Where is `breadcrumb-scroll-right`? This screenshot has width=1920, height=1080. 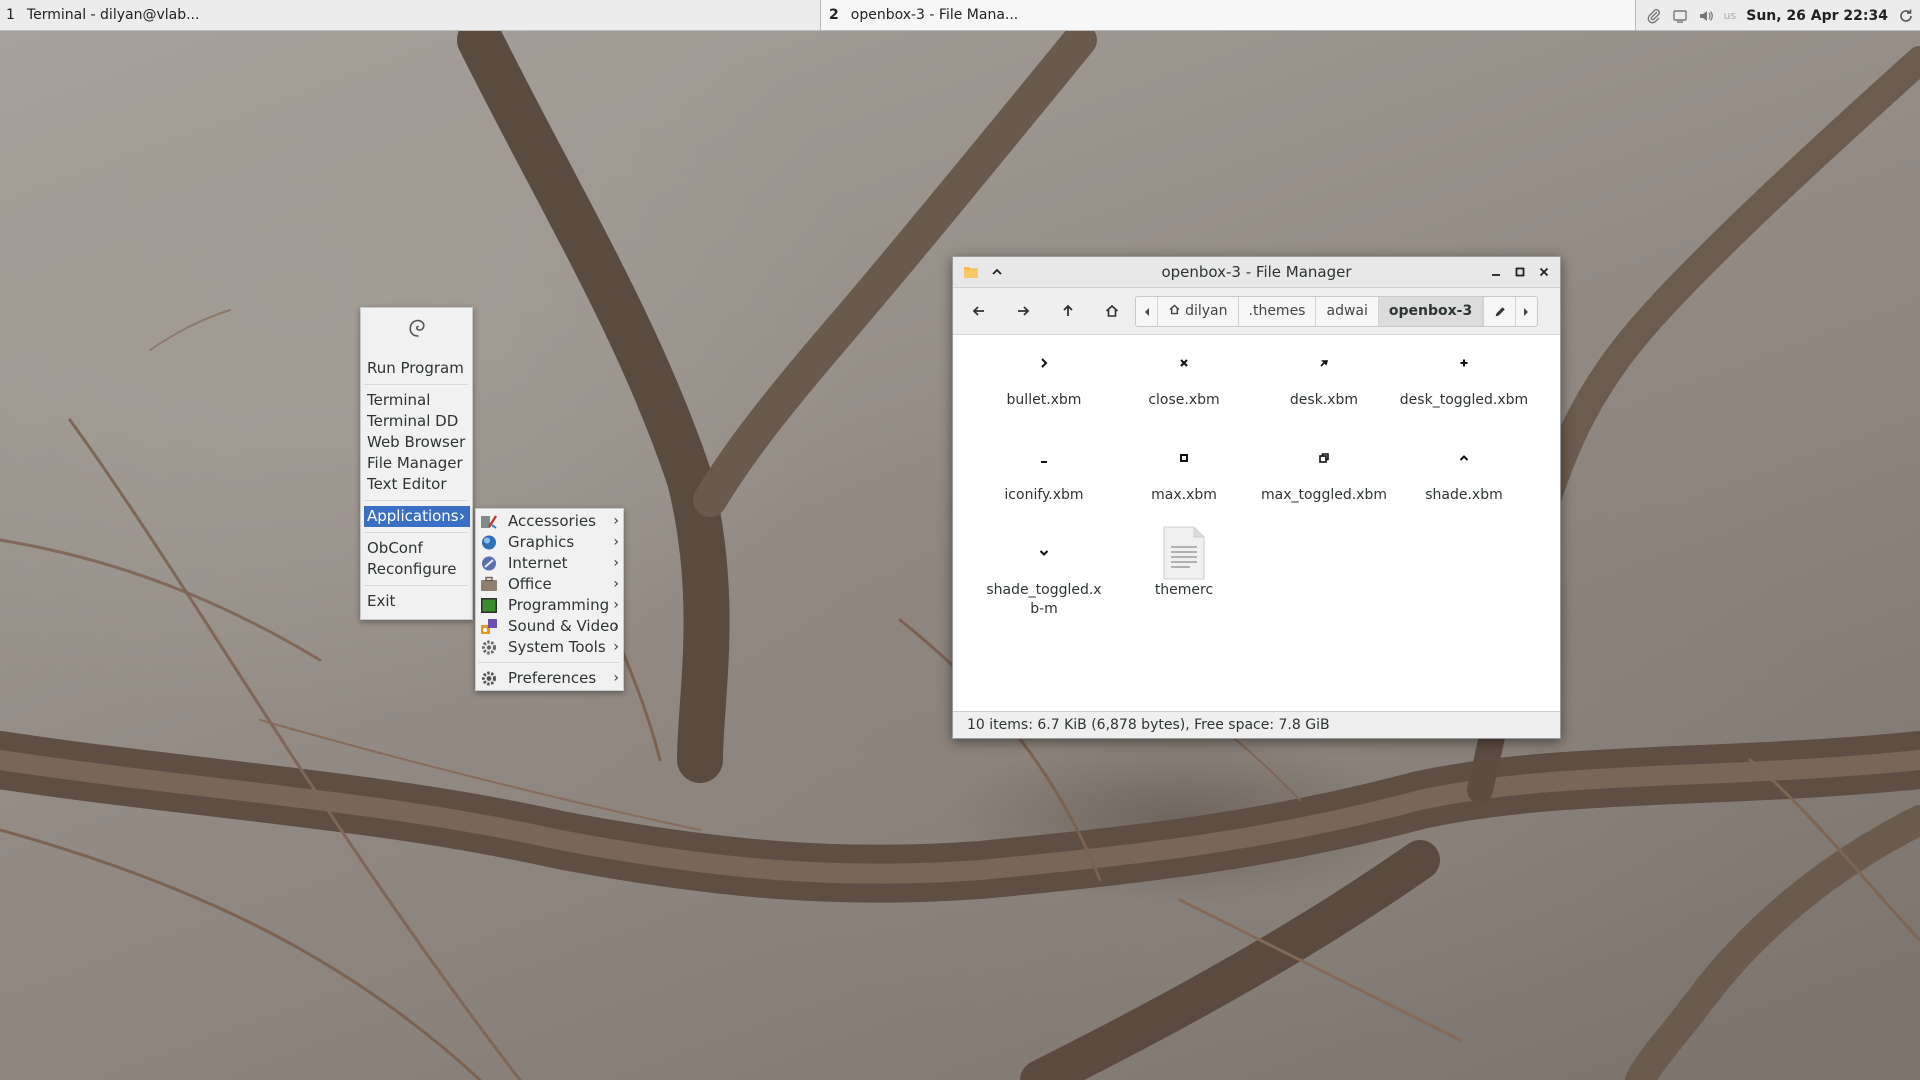 breadcrumb-scroll-right is located at coordinates (1526, 311).